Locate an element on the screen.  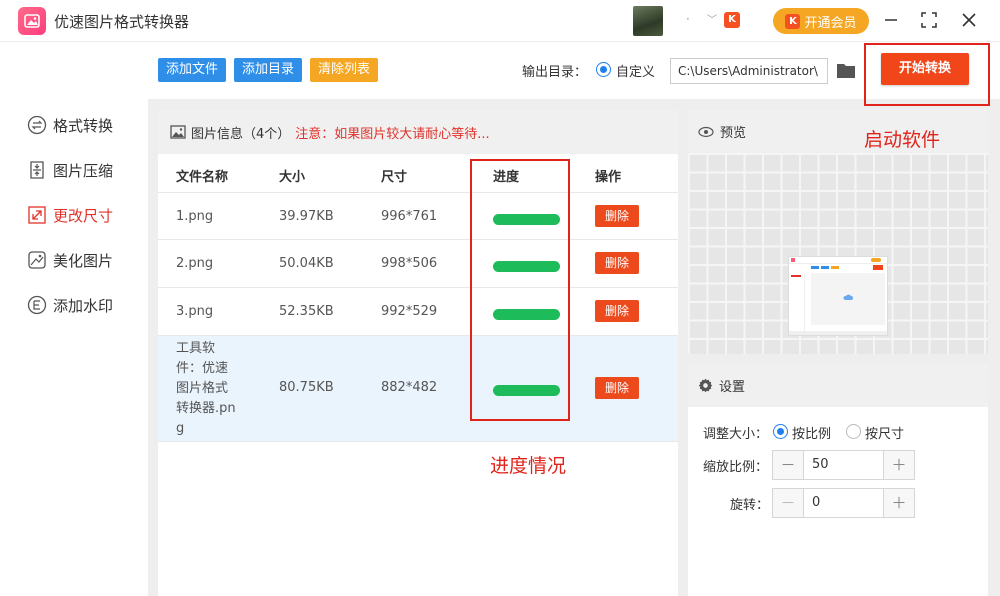
clear-list-button: 清除列表 is located at coordinates (344, 70).